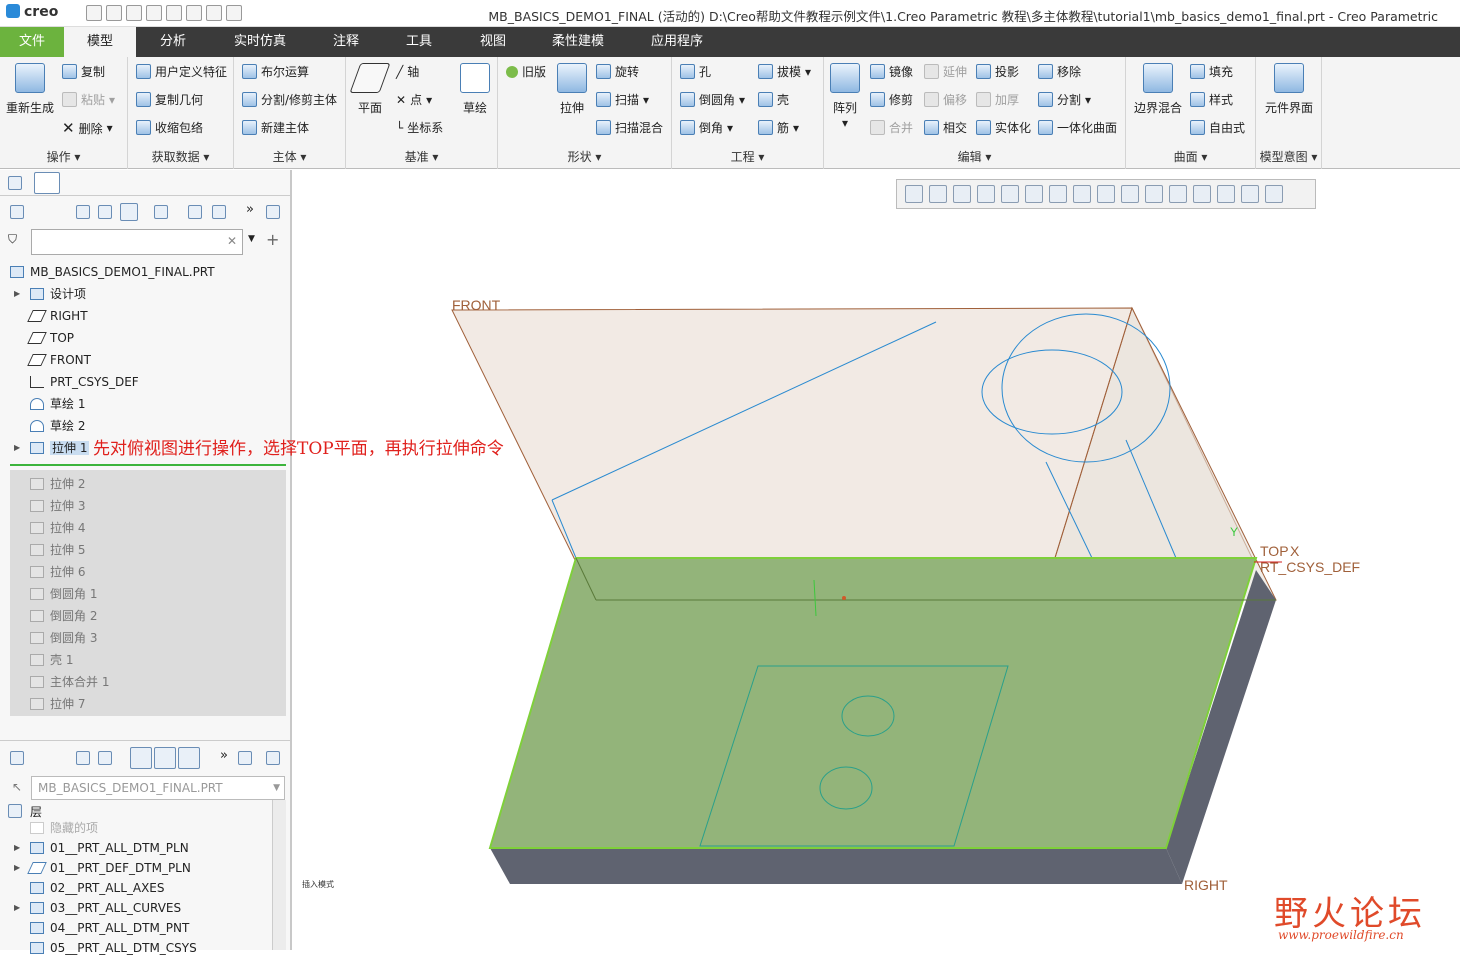 Image resolution: width=1460 pixels, height=958 pixels. What do you see at coordinates (100, 42) in the screenshot?
I see `tab-model: 模型` at bounding box center [100, 42].